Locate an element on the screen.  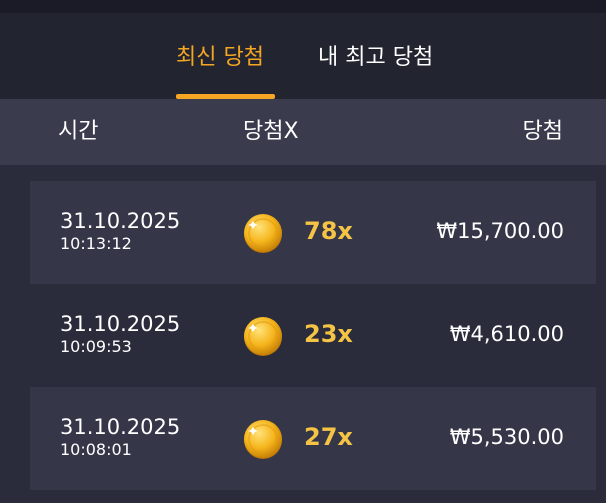
tab-my-best-wins: 내 최고 당첨 is located at coordinates (375, 58).